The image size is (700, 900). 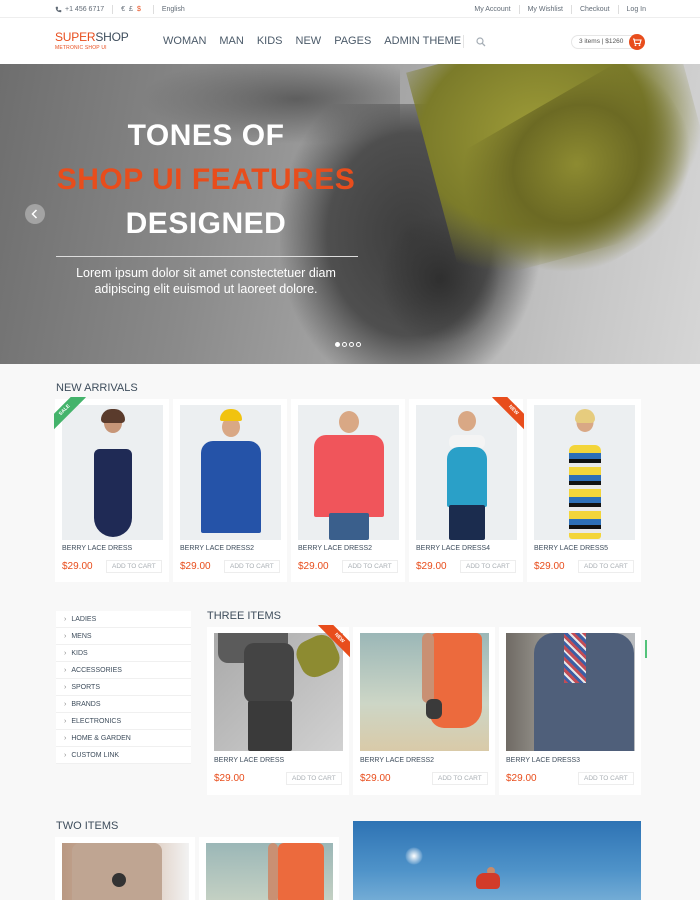 What do you see at coordinates (85, 687) in the screenshot?
I see `sidebar-item-label: SPORTS` at bounding box center [85, 687].